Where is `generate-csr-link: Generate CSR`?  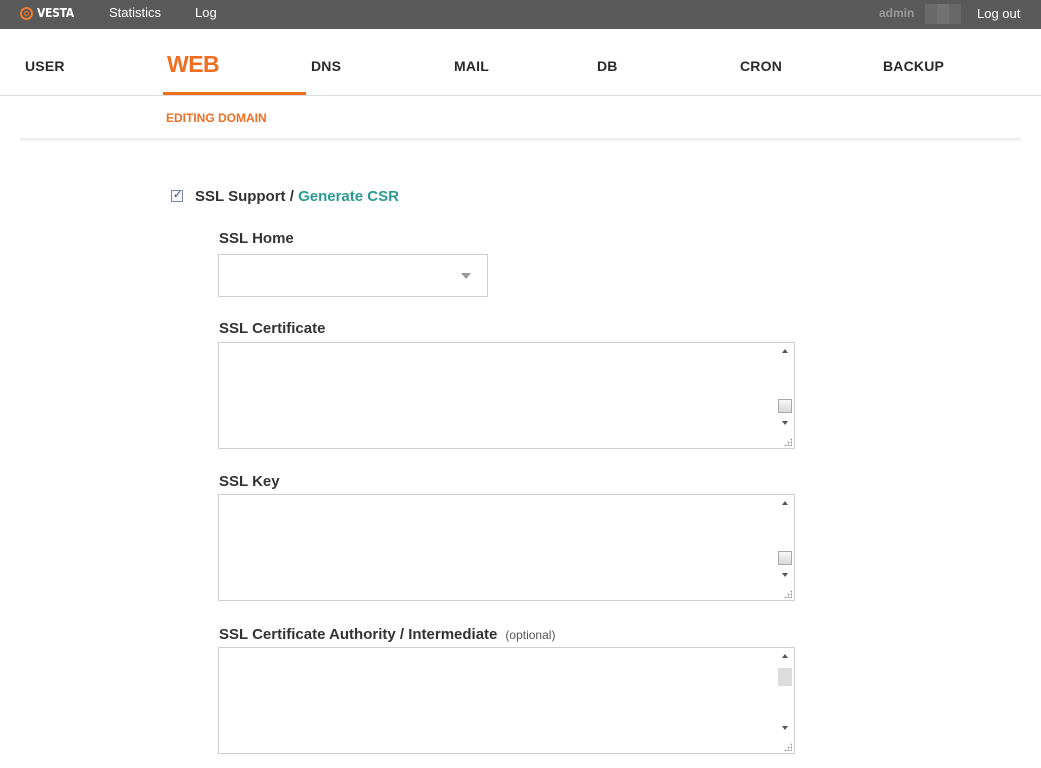
generate-csr-link: Generate CSR is located at coordinates (348, 196).